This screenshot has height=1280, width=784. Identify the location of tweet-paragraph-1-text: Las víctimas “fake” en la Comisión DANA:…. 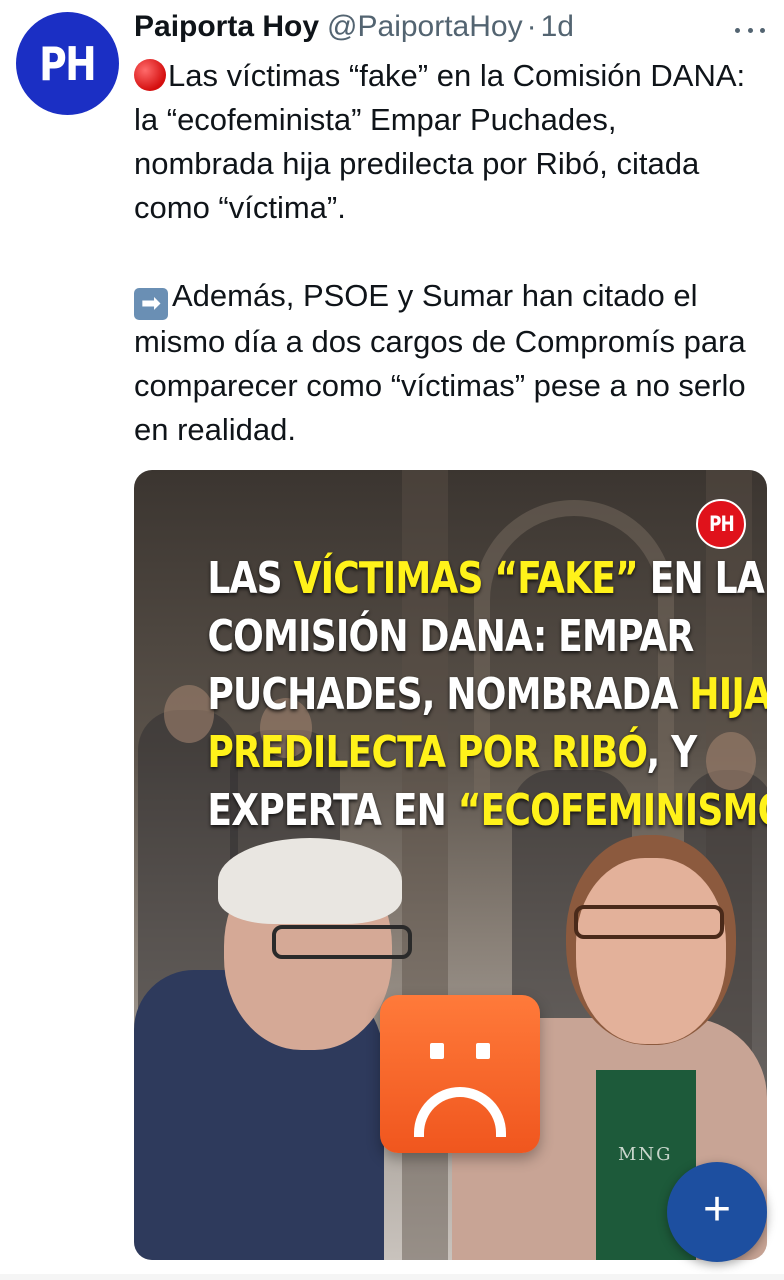
(440, 141).